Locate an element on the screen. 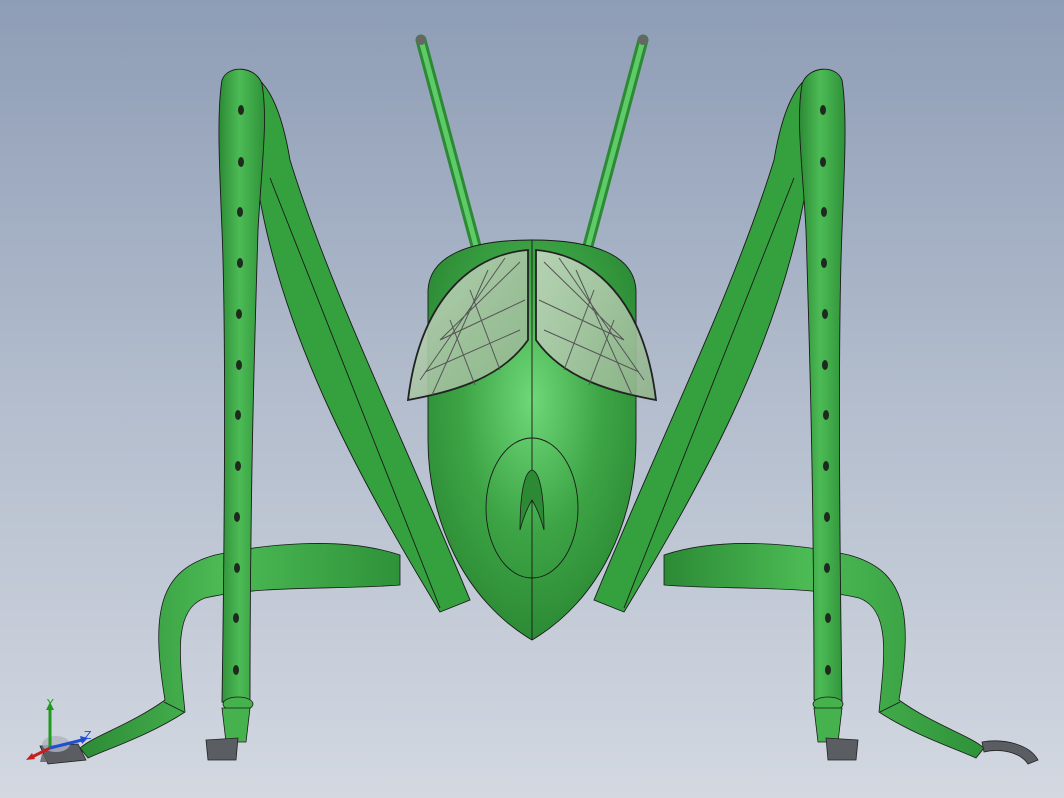 The height and width of the screenshot is (798, 1064). antenna-right is located at coordinates (615, 143).